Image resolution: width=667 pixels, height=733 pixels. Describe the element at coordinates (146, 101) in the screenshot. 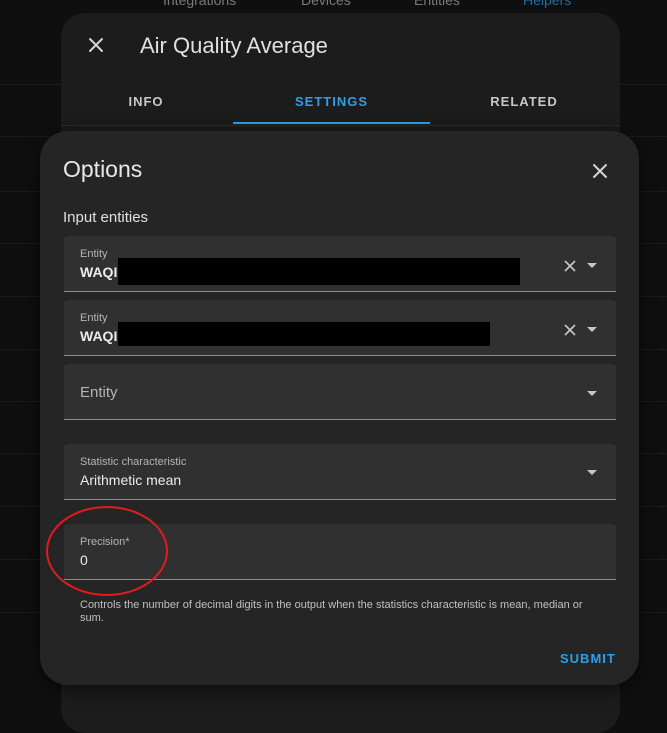

I see `tab-info: INFO` at that location.